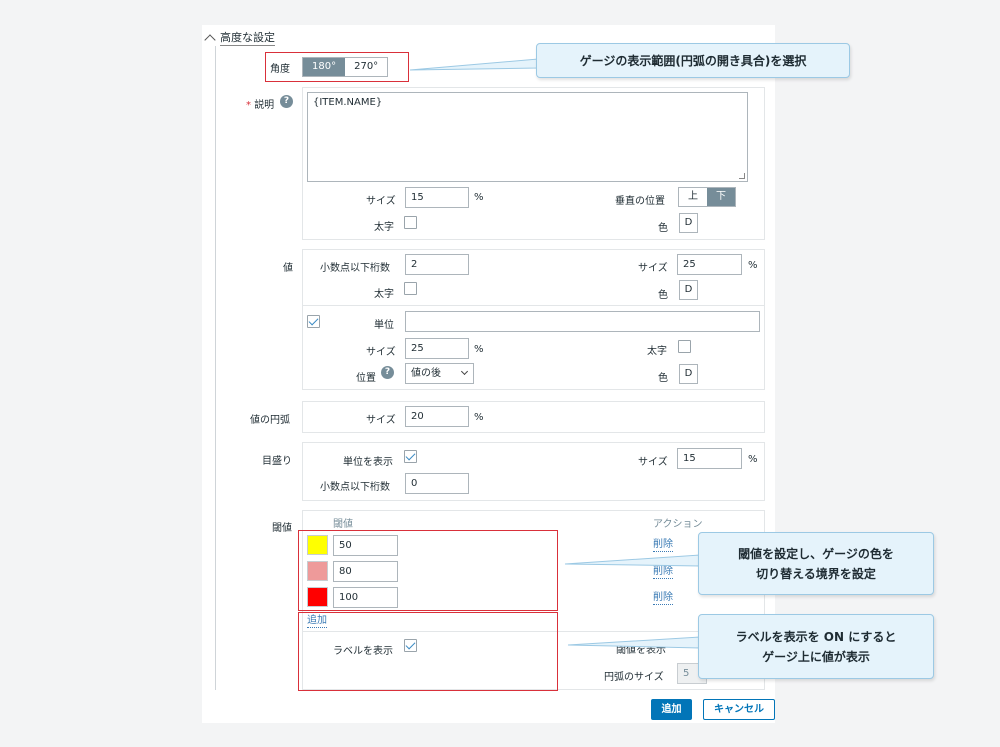 This screenshot has width=1000, height=747. What do you see at coordinates (816, 563) in the screenshot?
I see `thresholds-callout: 閾値を設定し、ゲージの色を 切り替える境界を設定` at bounding box center [816, 563].